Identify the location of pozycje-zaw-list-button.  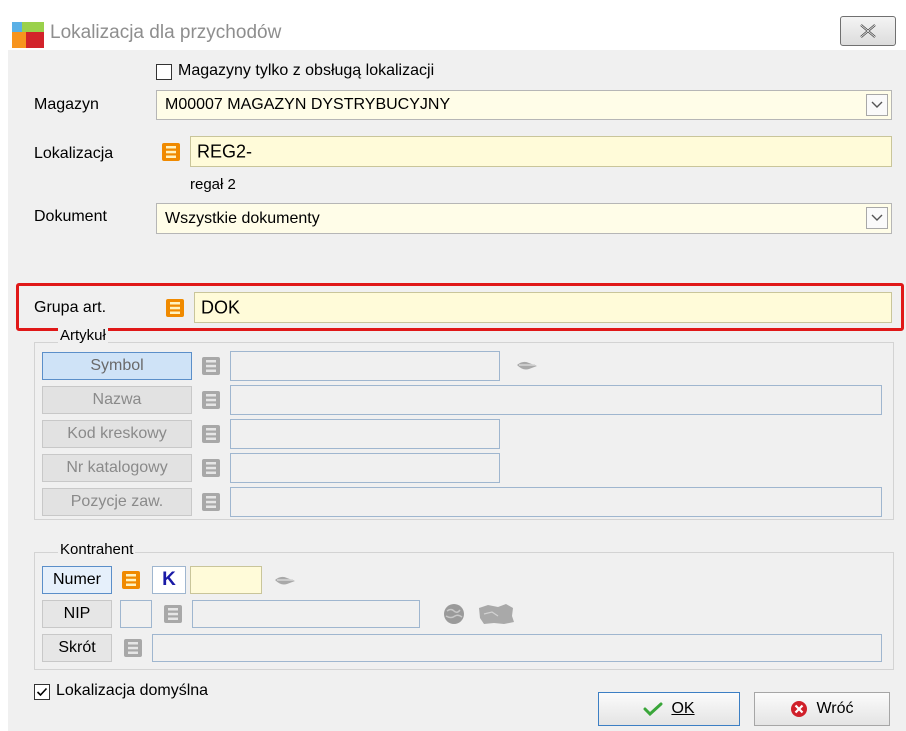
(211, 502).